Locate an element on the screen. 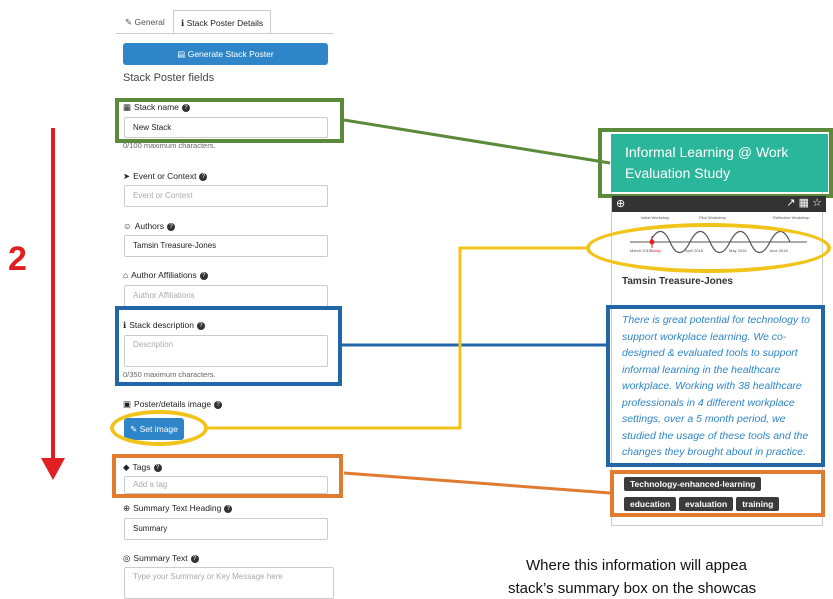  qr-icon: ▦ is located at coordinates (804, 203).